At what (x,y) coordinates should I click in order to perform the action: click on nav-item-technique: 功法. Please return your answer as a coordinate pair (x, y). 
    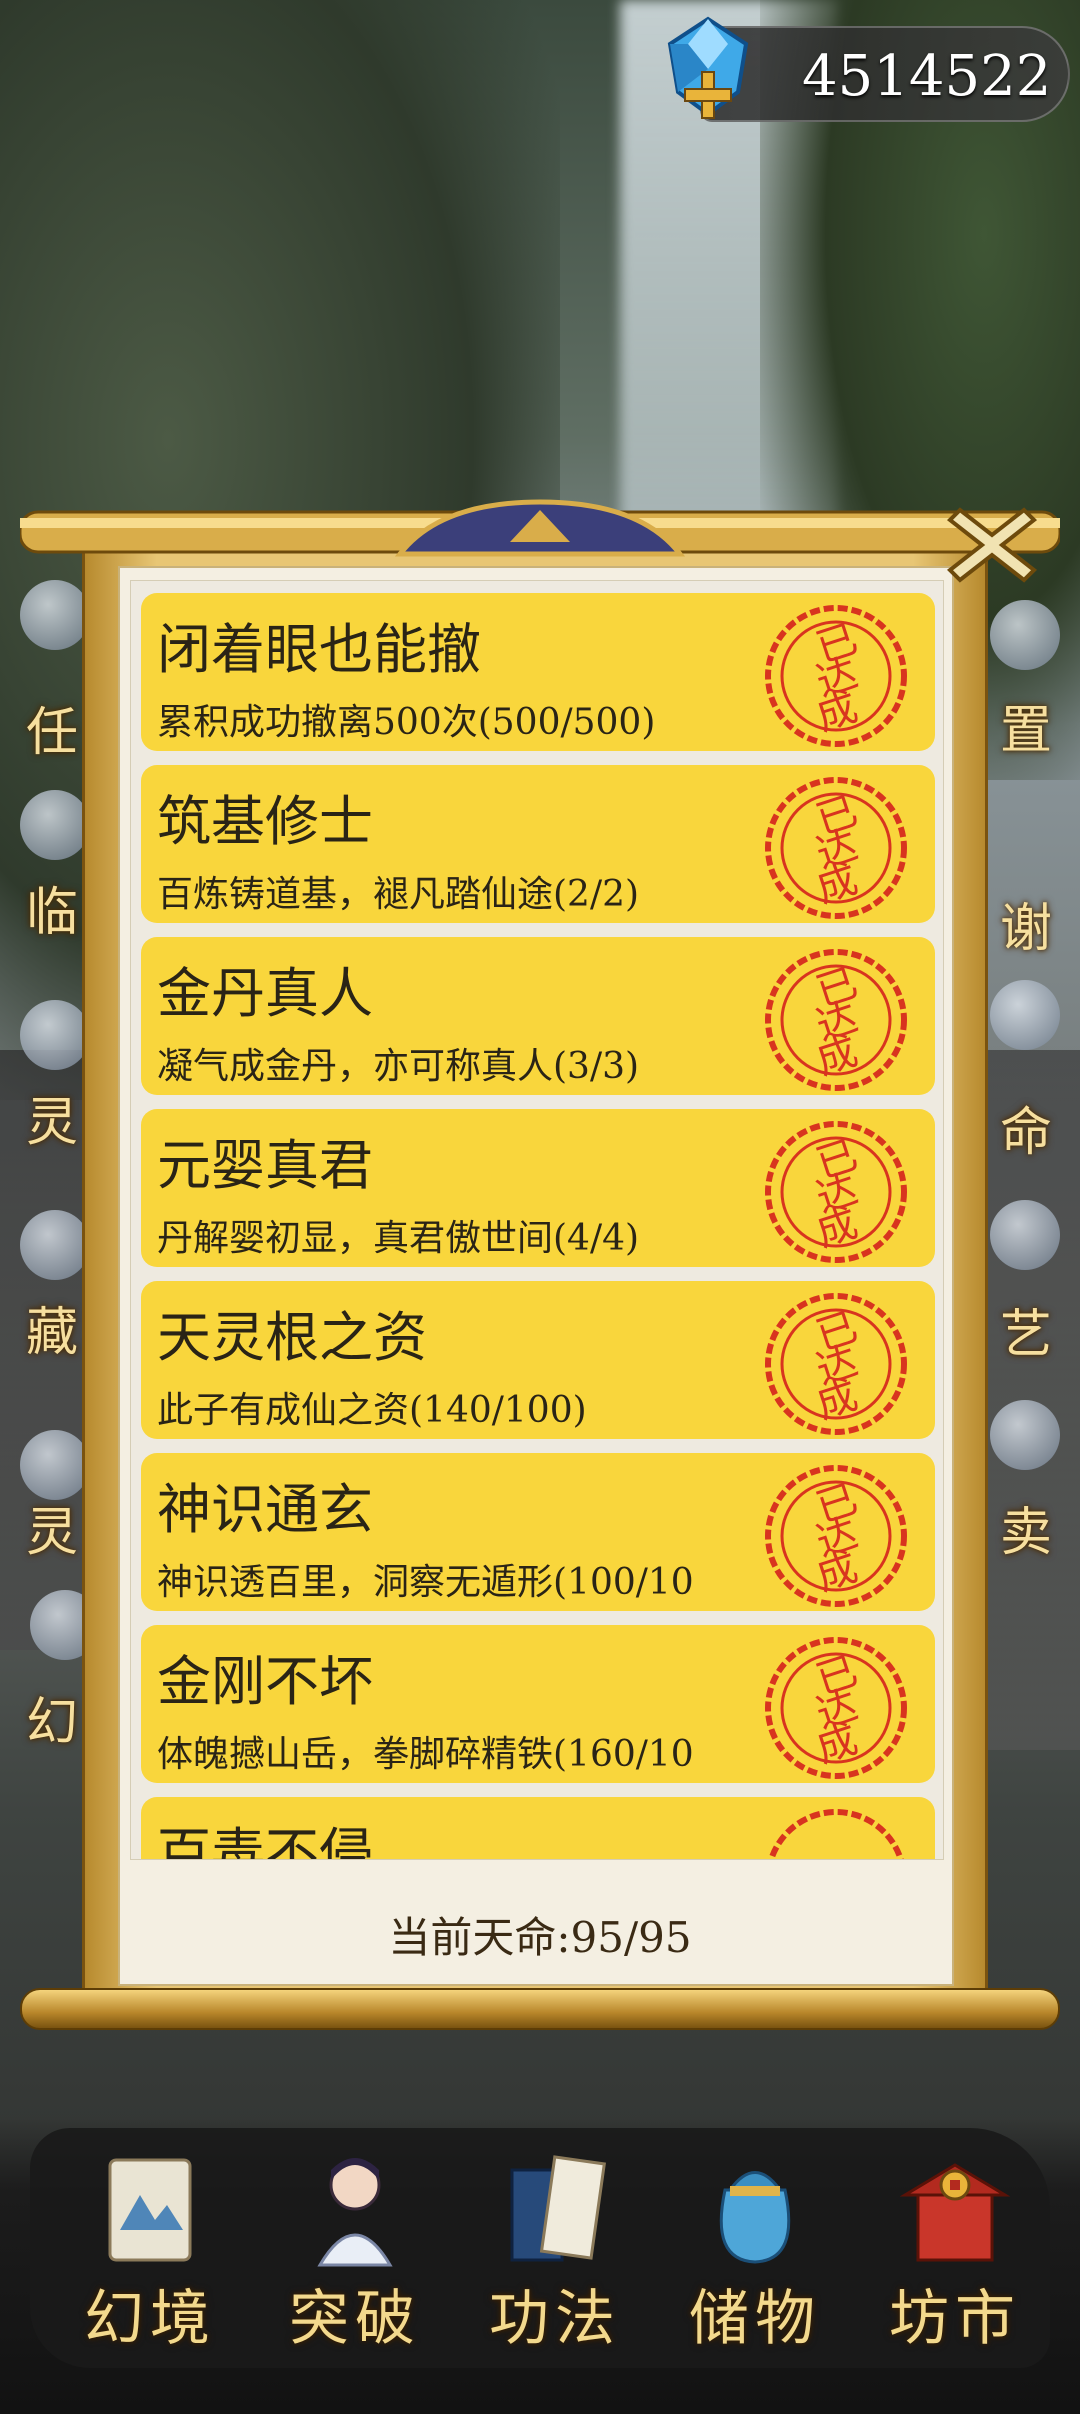
    Looking at the image, I should click on (555, 2265).